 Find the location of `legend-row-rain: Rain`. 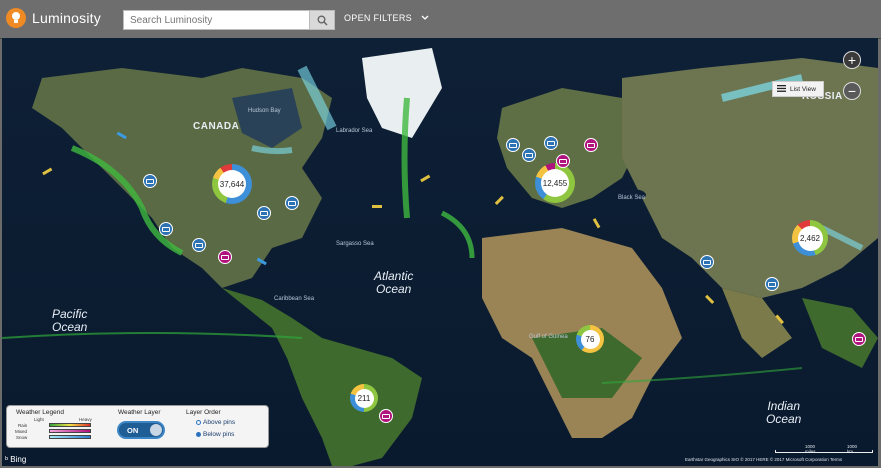

legend-row-rain: Rain is located at coordinates (23, 425).